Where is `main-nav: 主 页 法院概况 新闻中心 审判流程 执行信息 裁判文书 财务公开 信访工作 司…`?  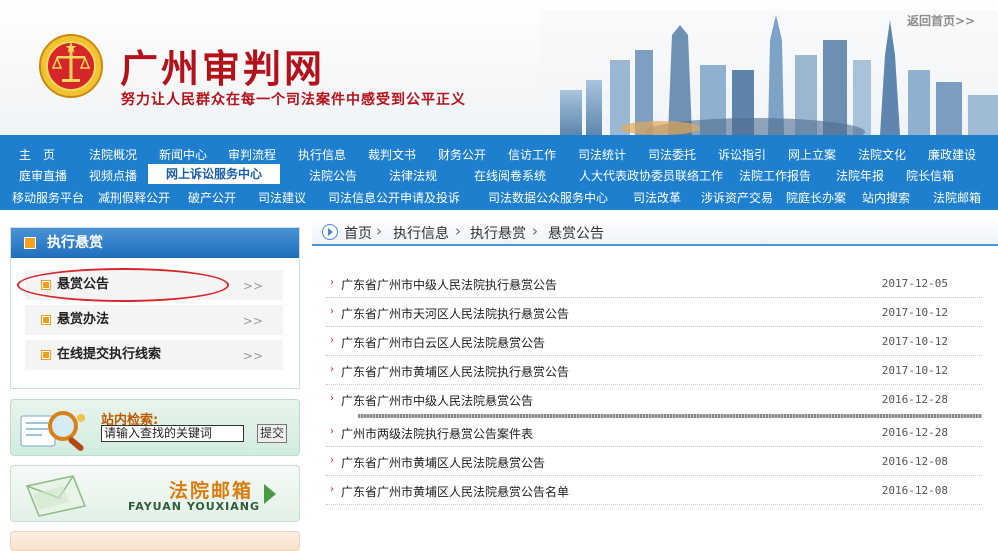 main-nav: 主 页 法院概况 新闻中心 审判流程 执行信息 裁判文书 财务公开 信访工作 司… is located at coordinates (499, 172).